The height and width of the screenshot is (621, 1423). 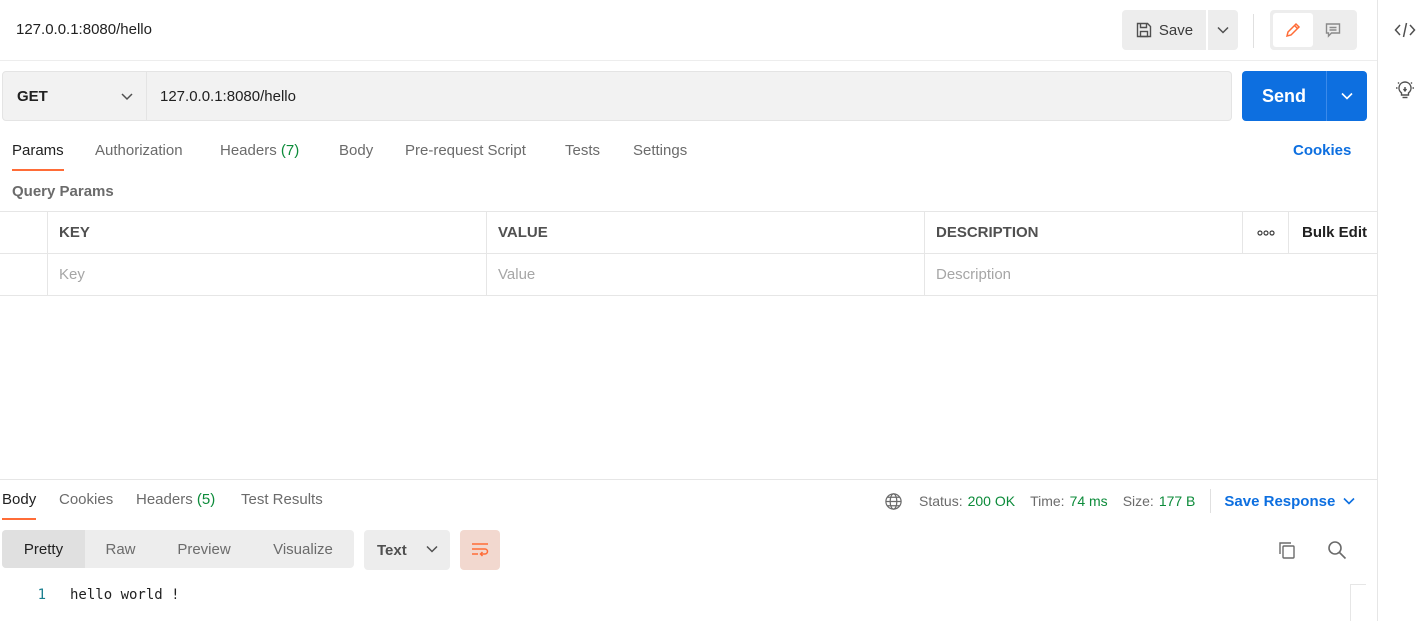 What do you see at coordinates (23, 232) in the screenshot?
I see `row-checkbox-column` at bounding box center [23, 232].